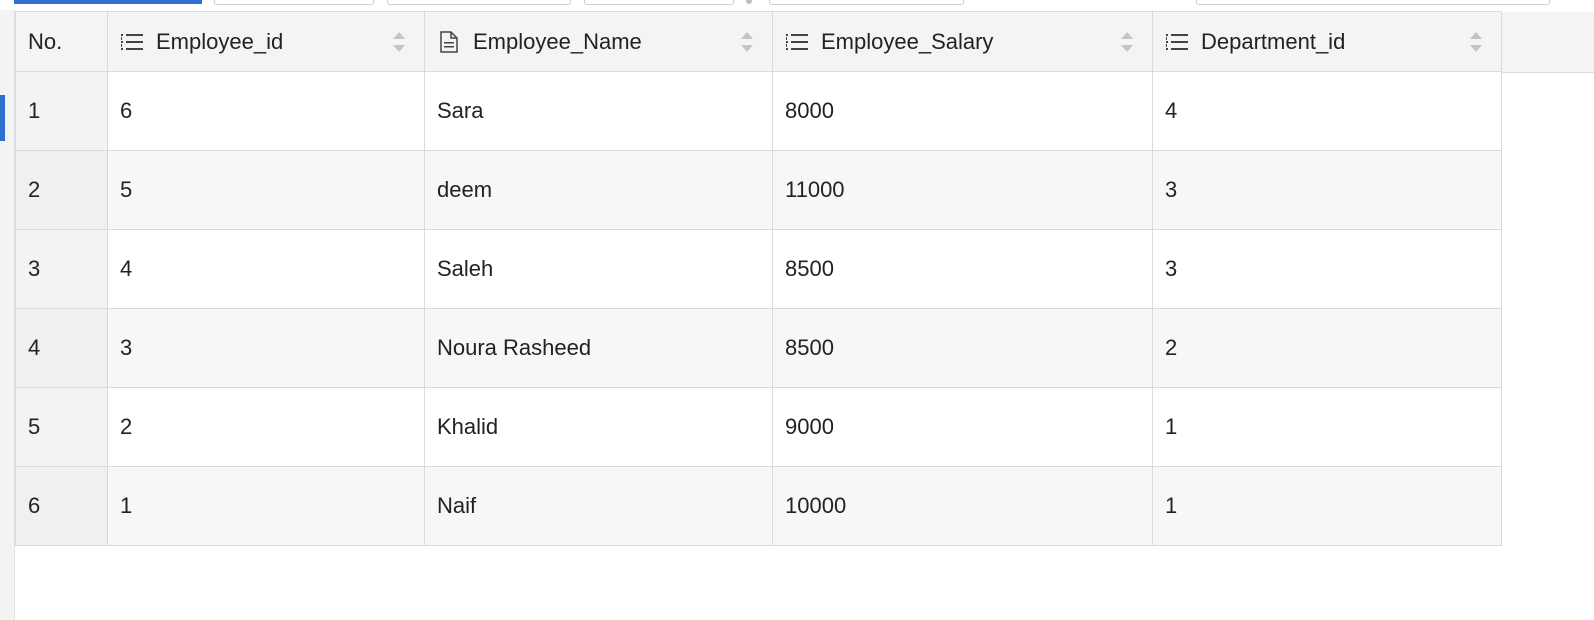 The height and width of the screenshot is (620, 1594). I want to click on employee-id-cell: 2, so click(266, 427).